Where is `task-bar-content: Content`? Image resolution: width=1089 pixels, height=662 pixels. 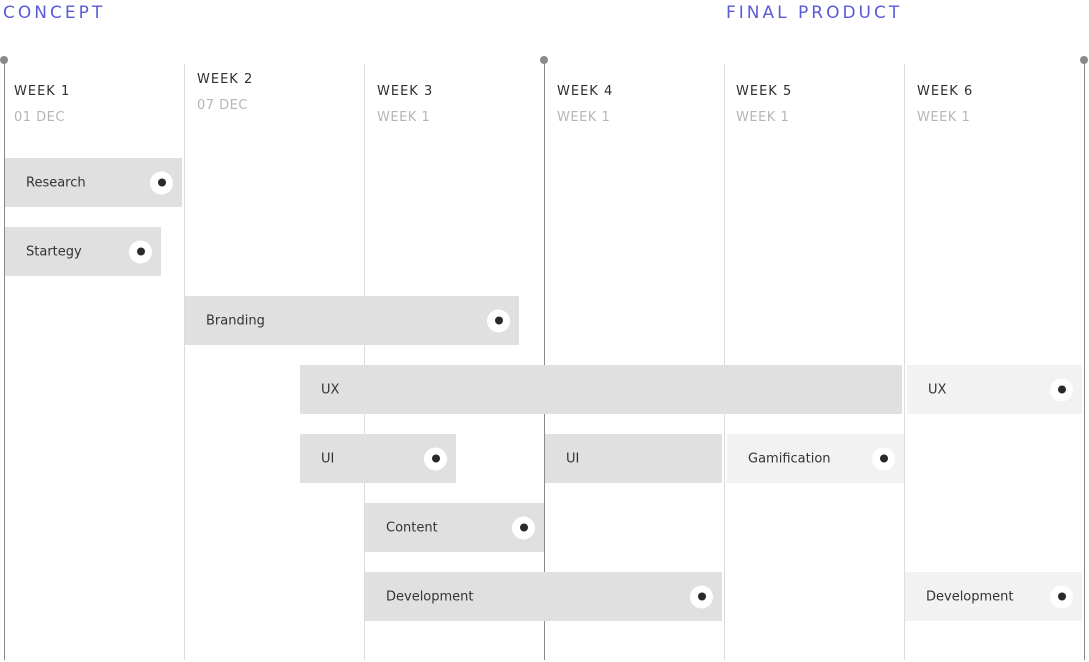
task-bar-content: Content is located at coordinates (454, 527).